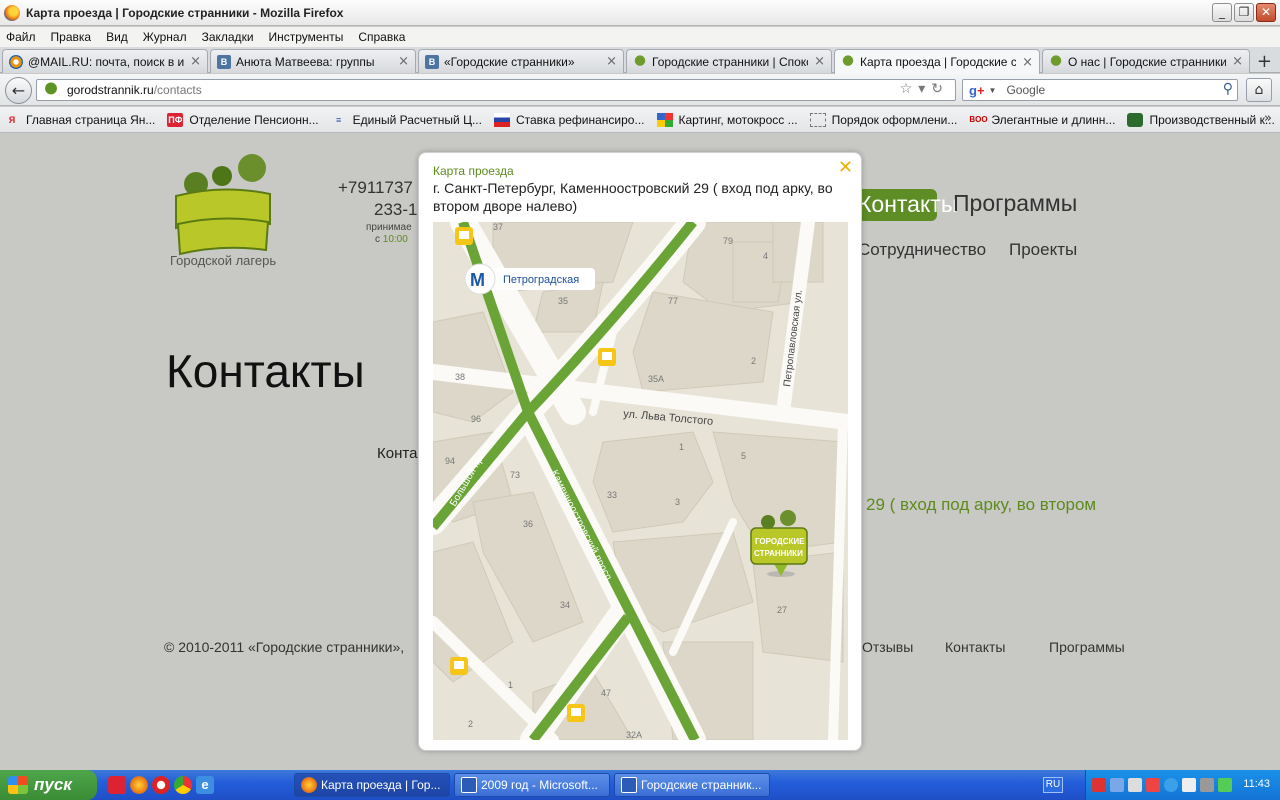  I want to click on menu-view: Вид, so click(117, 37).